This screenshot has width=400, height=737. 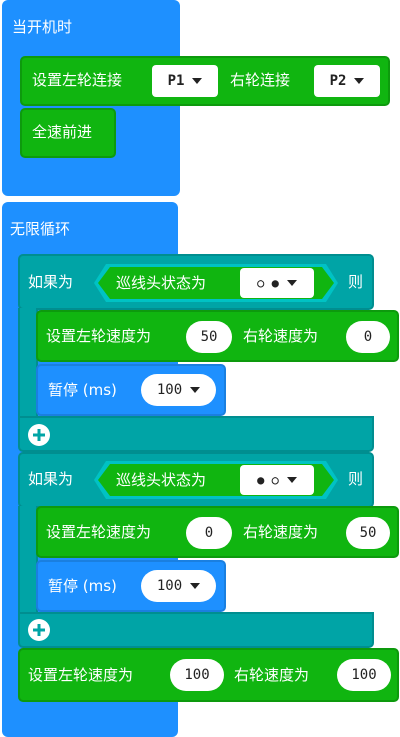 I want to click on on-start-label: 当开机时, so click(x=42, y=27).